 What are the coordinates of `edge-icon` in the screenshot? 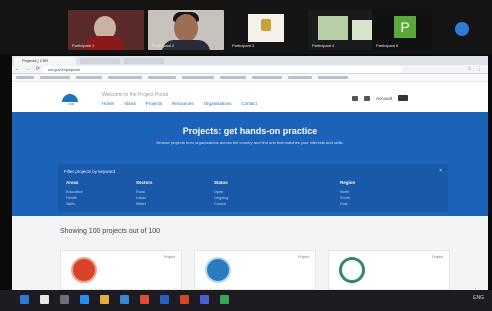 It's located at (84, 299).